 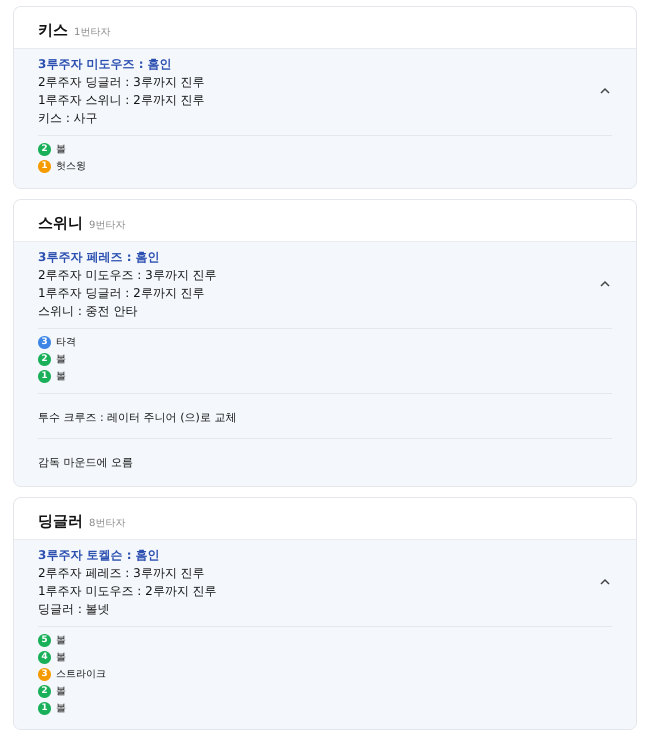 I want to click on batter-name: 키스, so click(x=53, y=30).